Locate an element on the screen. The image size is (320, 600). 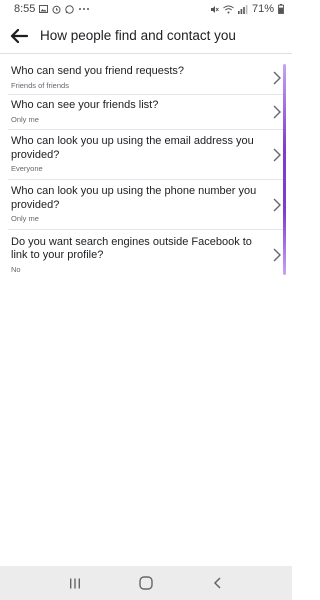
setting-text: Who can see your friends list? Only me is located at coordinates (136, 112).